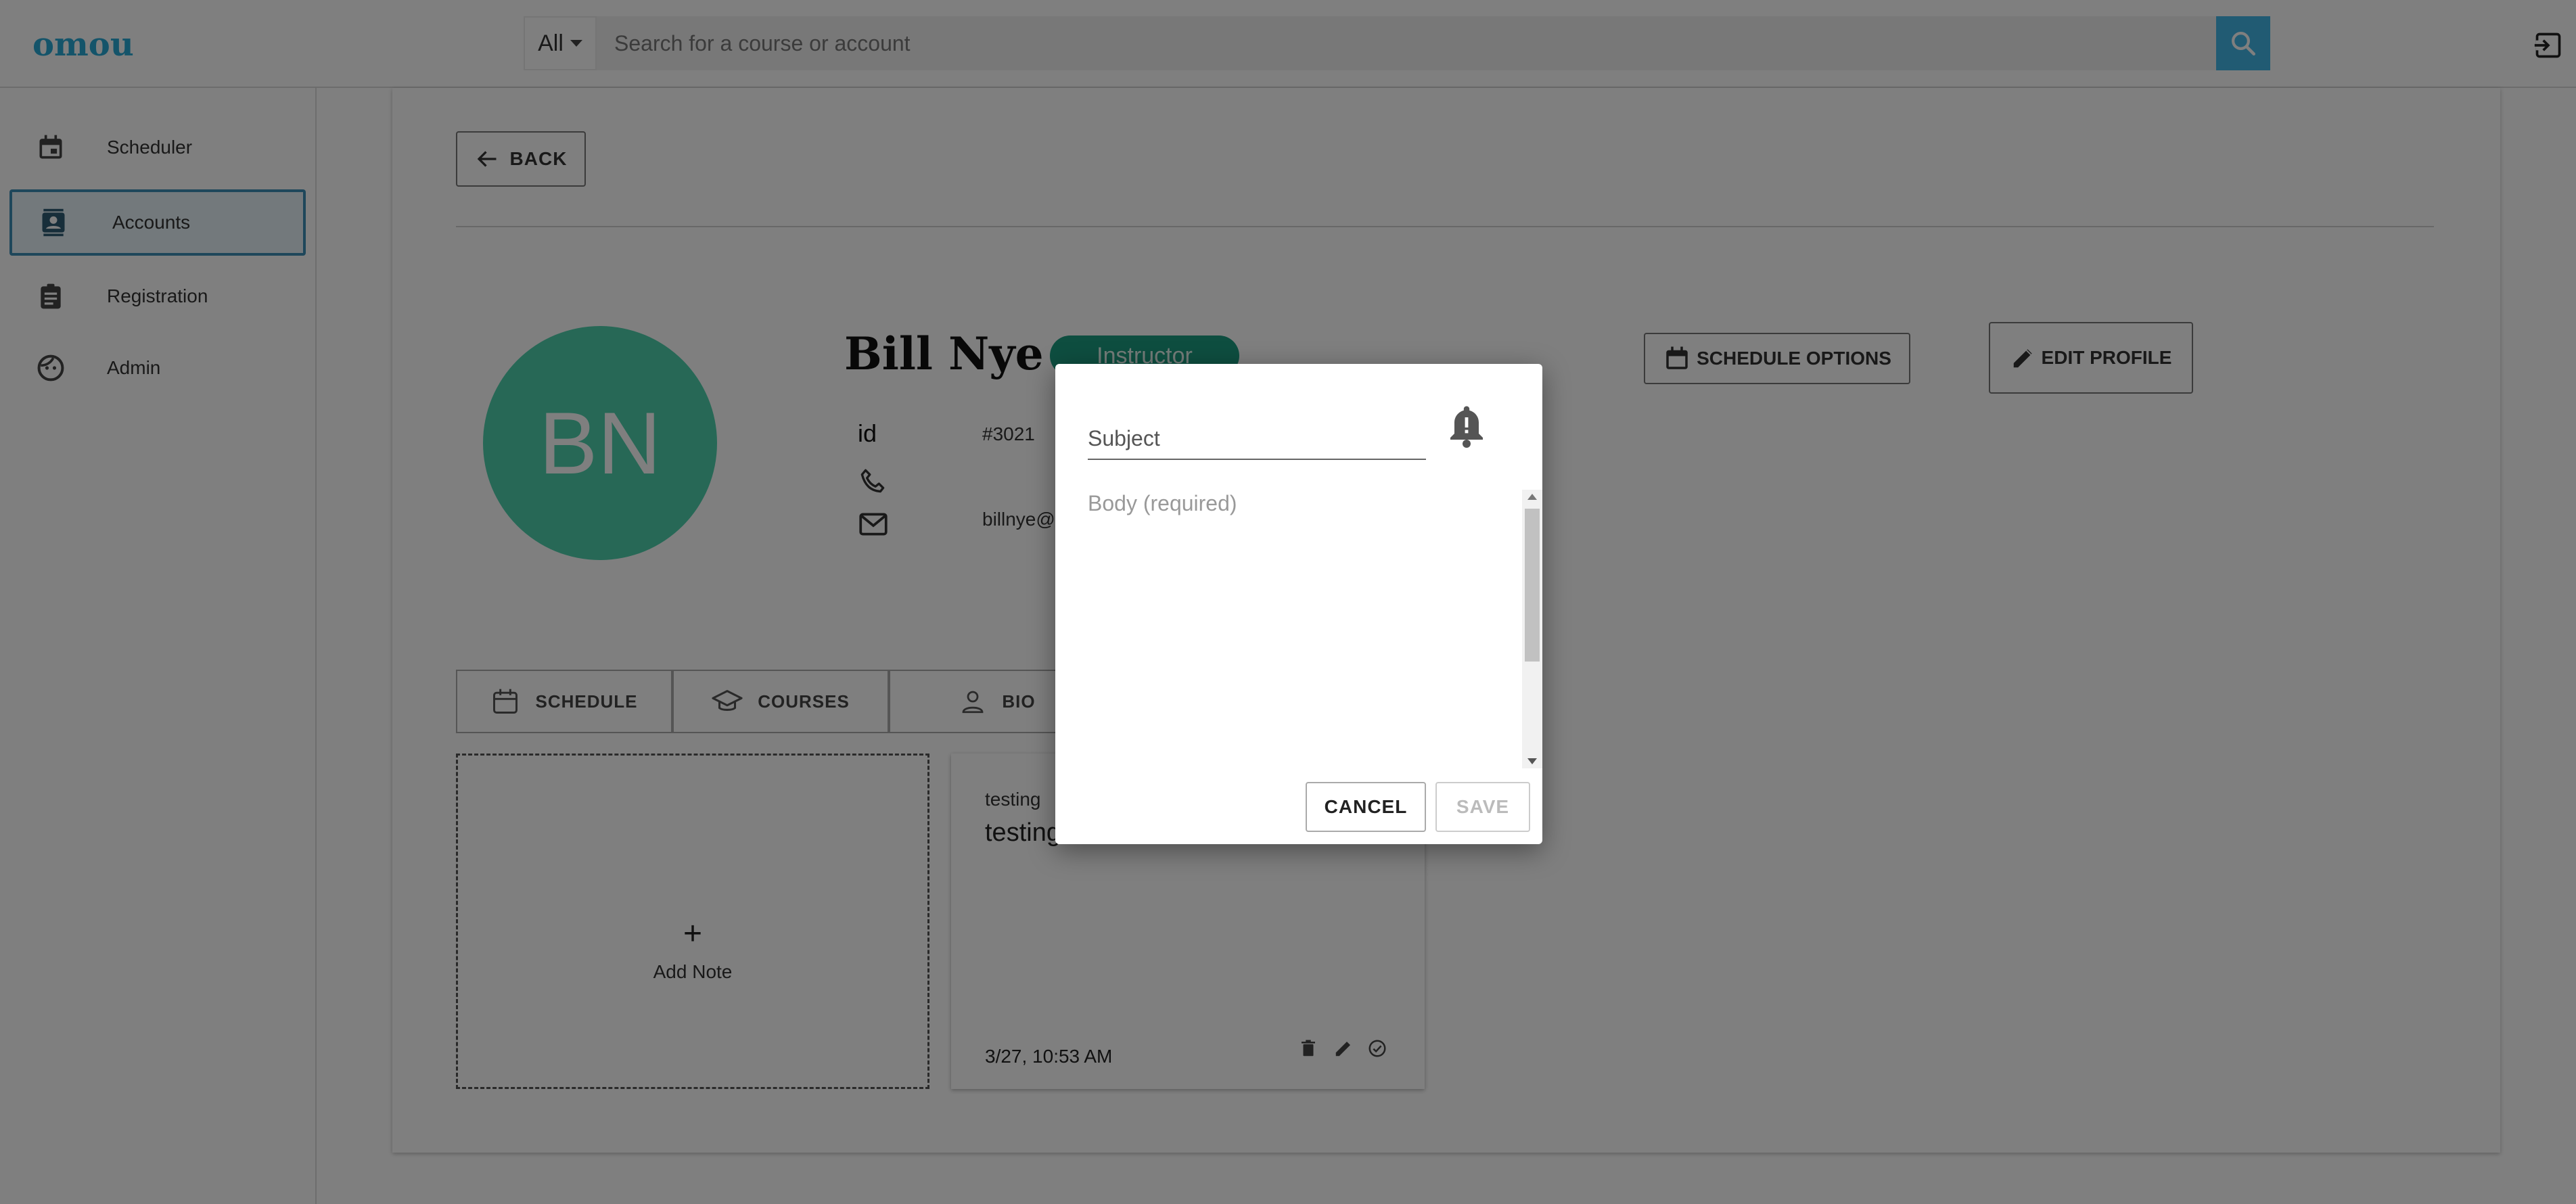  I want to click on body-scrollbar, so click(1532, 629).